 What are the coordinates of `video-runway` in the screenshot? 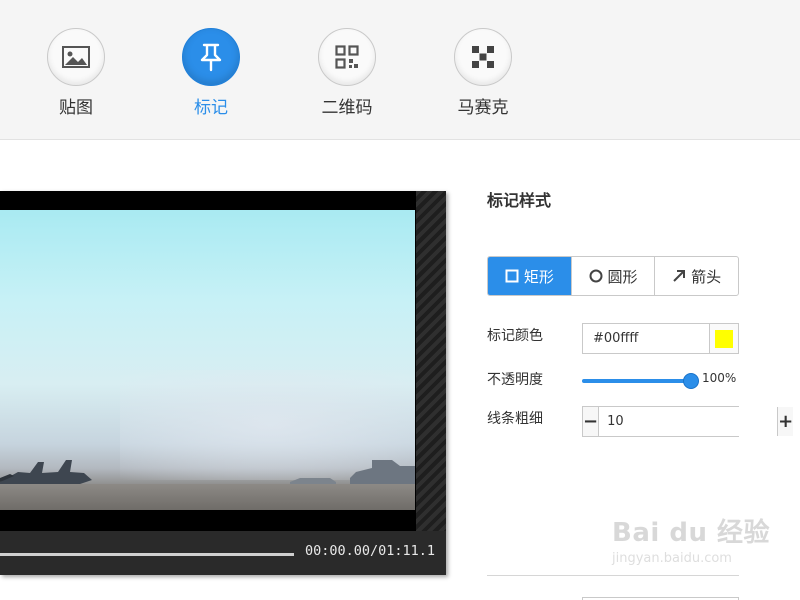 It's located at (207, 497).